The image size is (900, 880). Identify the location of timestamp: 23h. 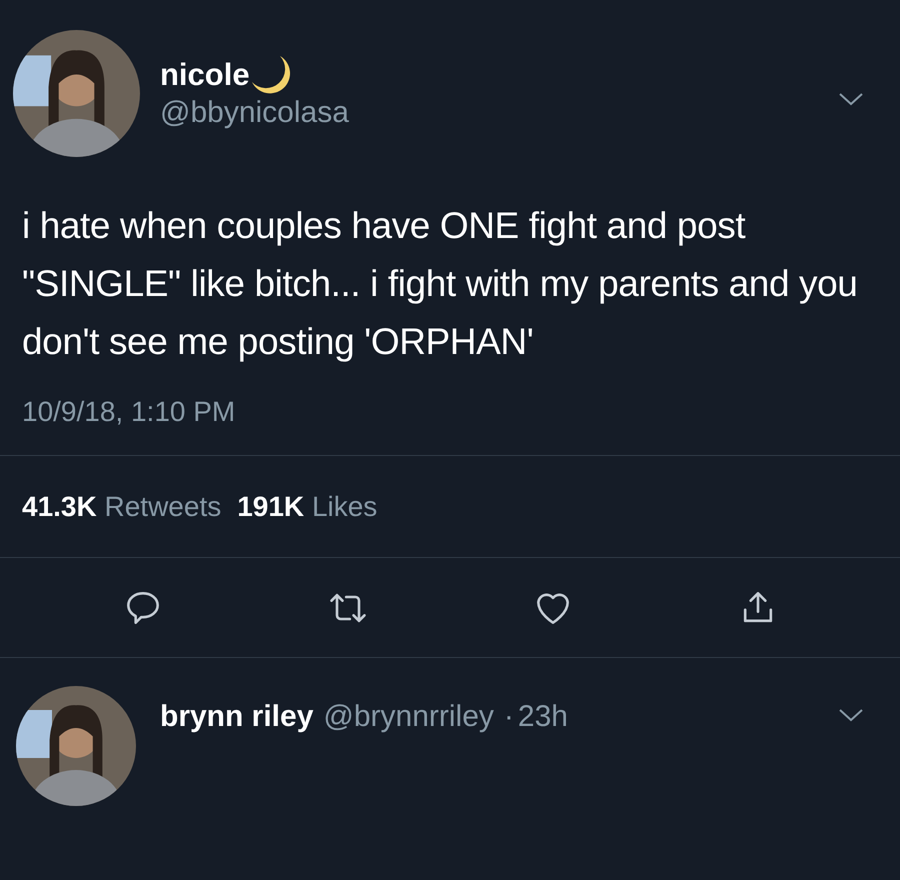
(543, 717).